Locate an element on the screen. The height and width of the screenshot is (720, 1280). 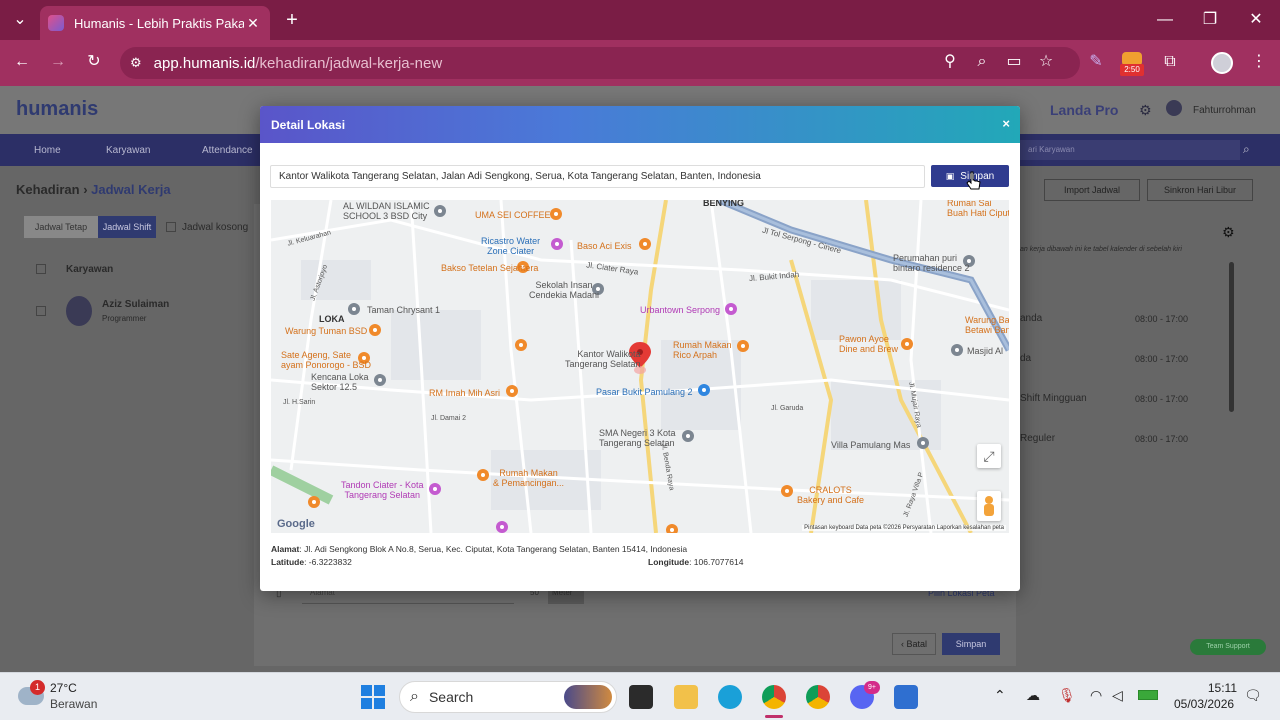
empty-schedule-checkbox is located at coordinates (171, 227).